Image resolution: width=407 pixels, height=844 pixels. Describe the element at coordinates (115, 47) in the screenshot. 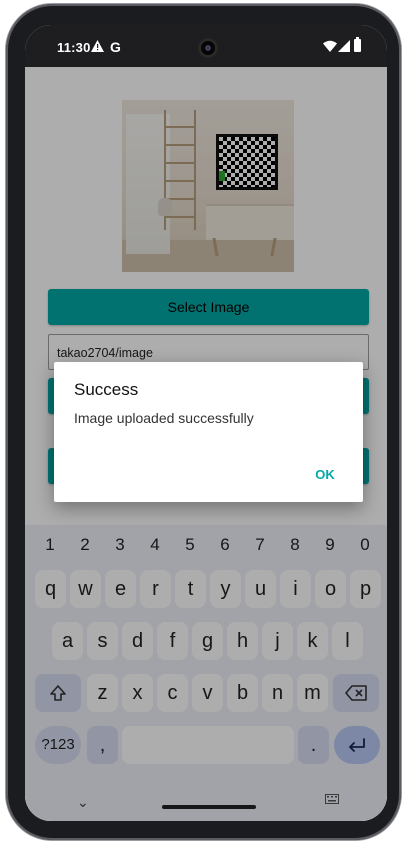

I see `google-icon: G` at that location.